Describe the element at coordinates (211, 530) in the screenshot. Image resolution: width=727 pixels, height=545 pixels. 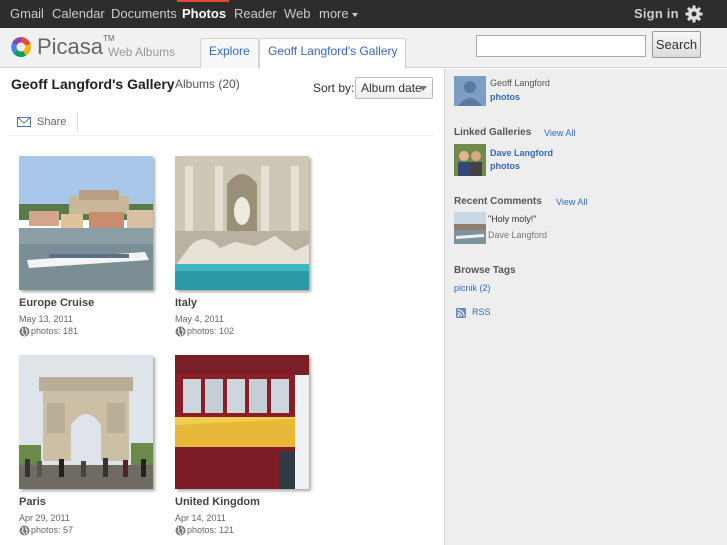
I see `album-count-text: photos: 121` at that location.